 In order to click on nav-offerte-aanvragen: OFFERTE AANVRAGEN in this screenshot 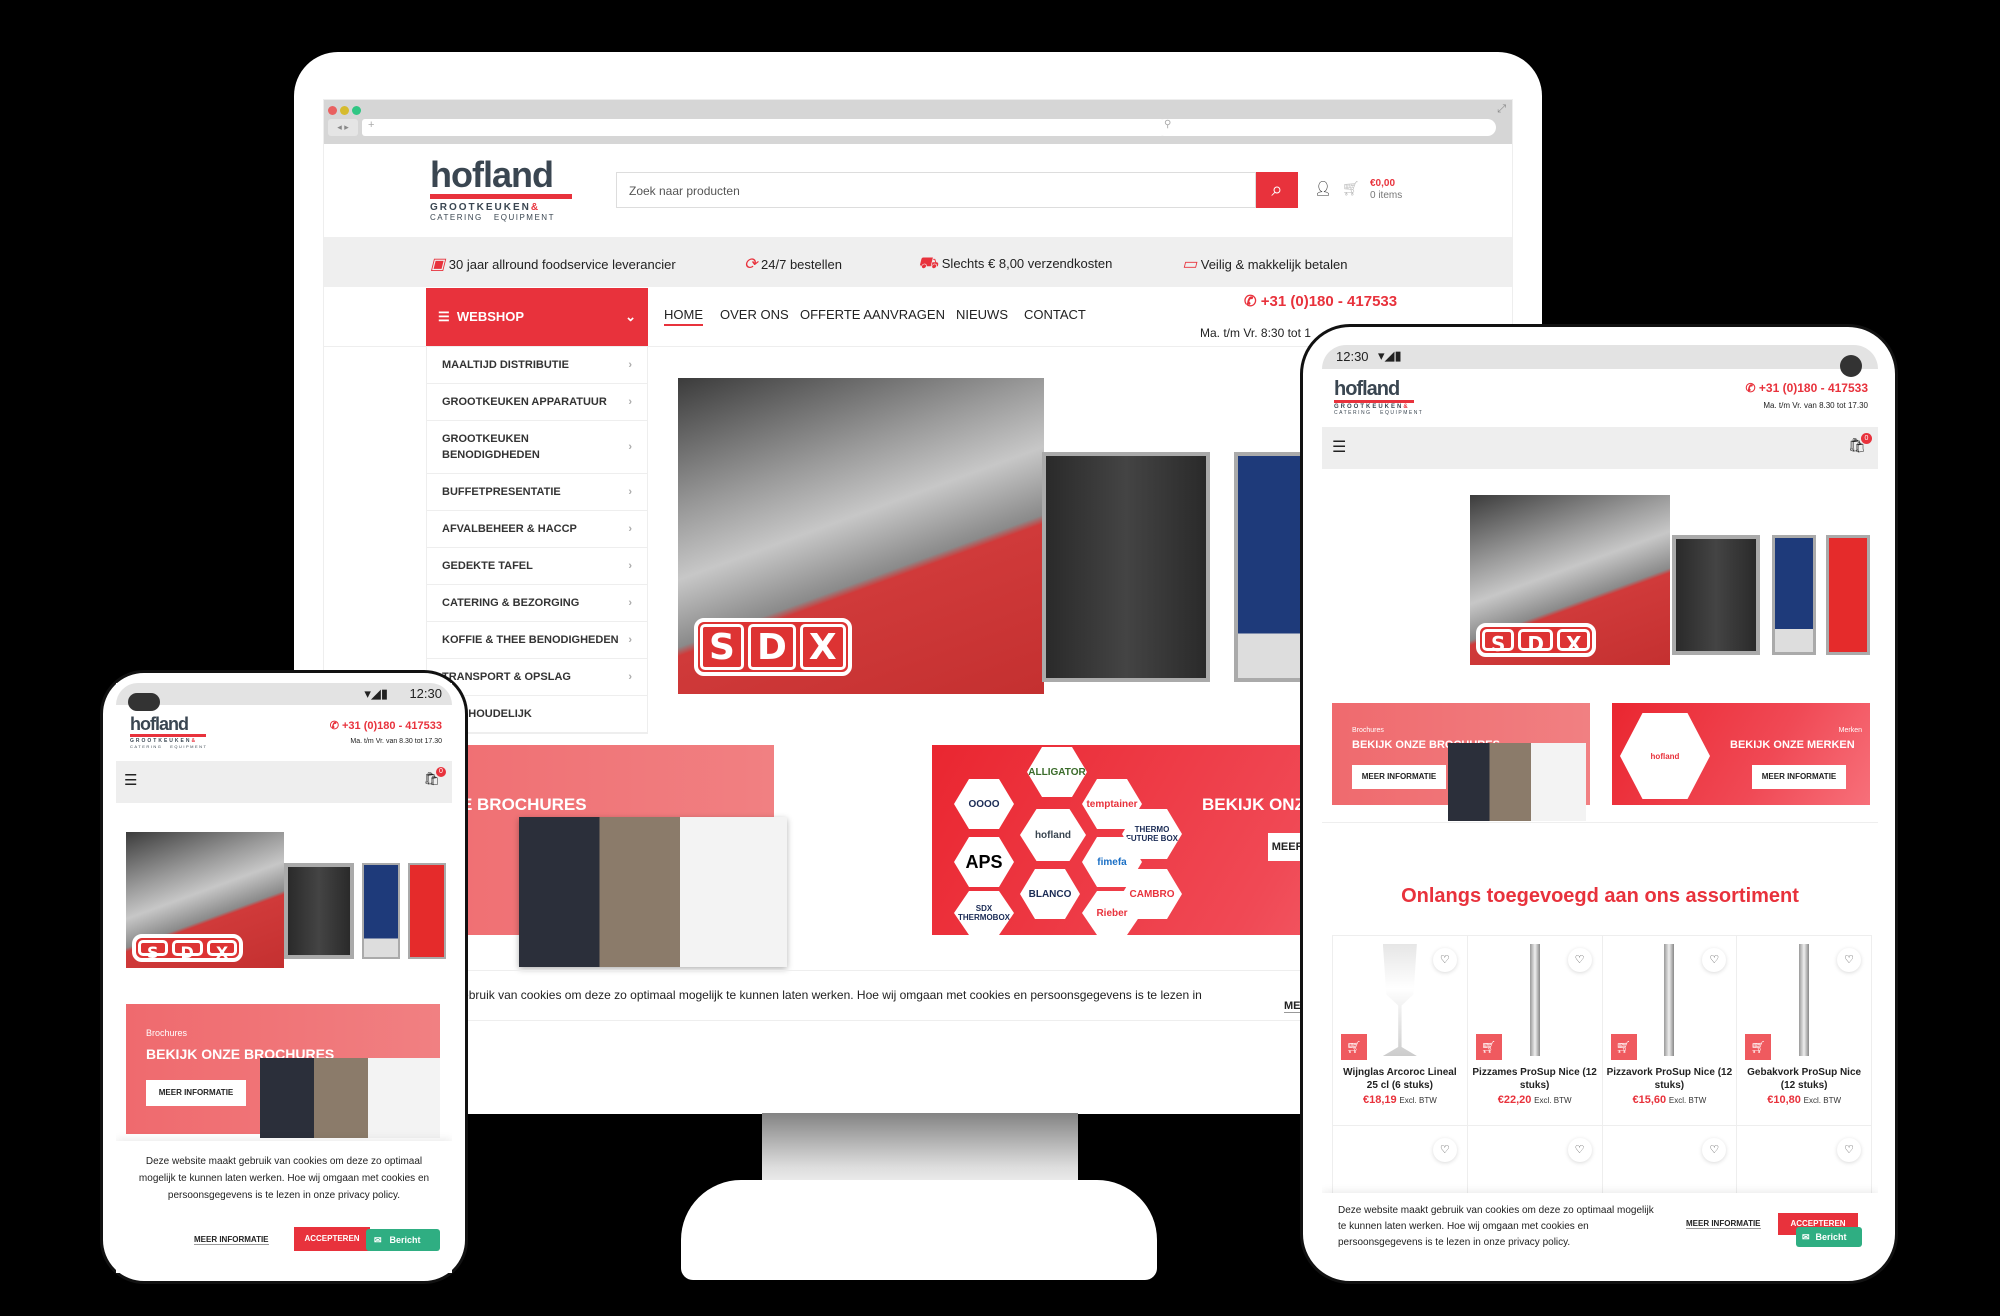, I will do `click(872, 314)`.